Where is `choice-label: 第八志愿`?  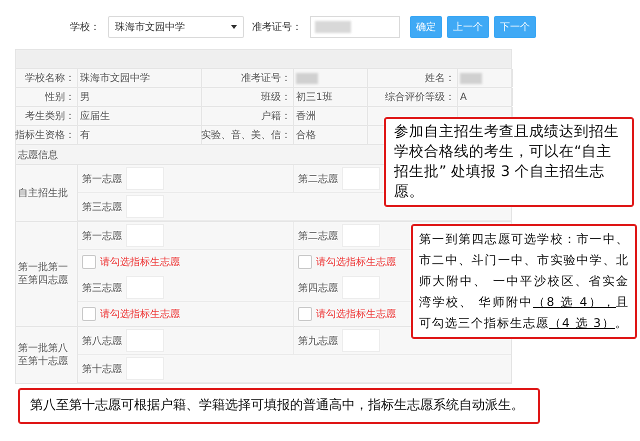
choice-label: 第八志愿 is located at coordinates (102, 341).